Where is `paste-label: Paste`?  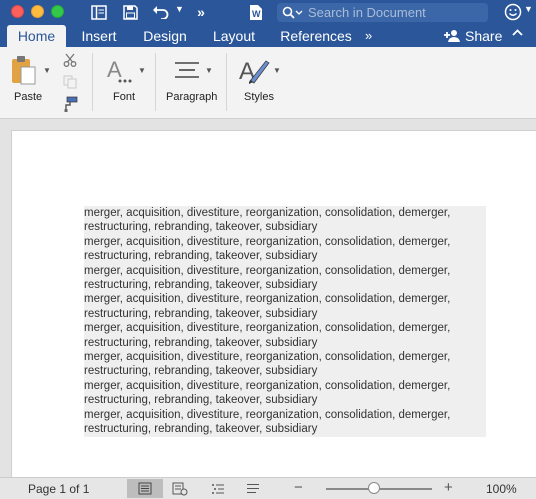 paste-label: Paste is located at coordinates (28, 97).